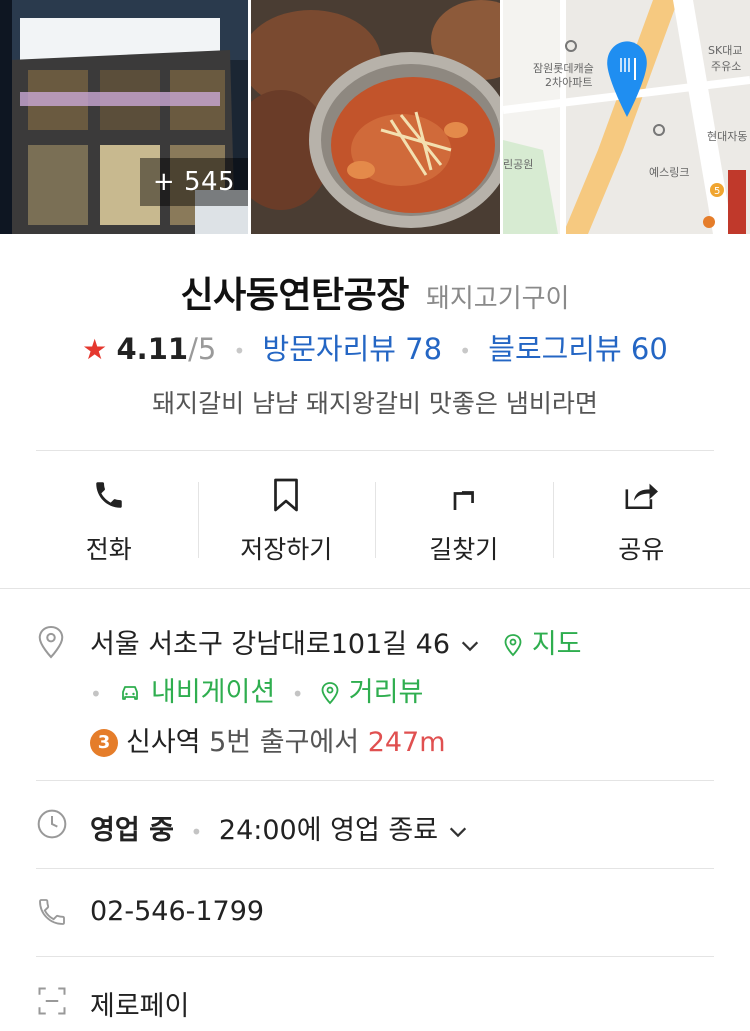 Image resolution: width=750 pixels, height=1031 pixels. Describe the element at coordinates (353, 349) in the screenshot. I see `visitor-review-link: 방문자리뷰 78` at that location.